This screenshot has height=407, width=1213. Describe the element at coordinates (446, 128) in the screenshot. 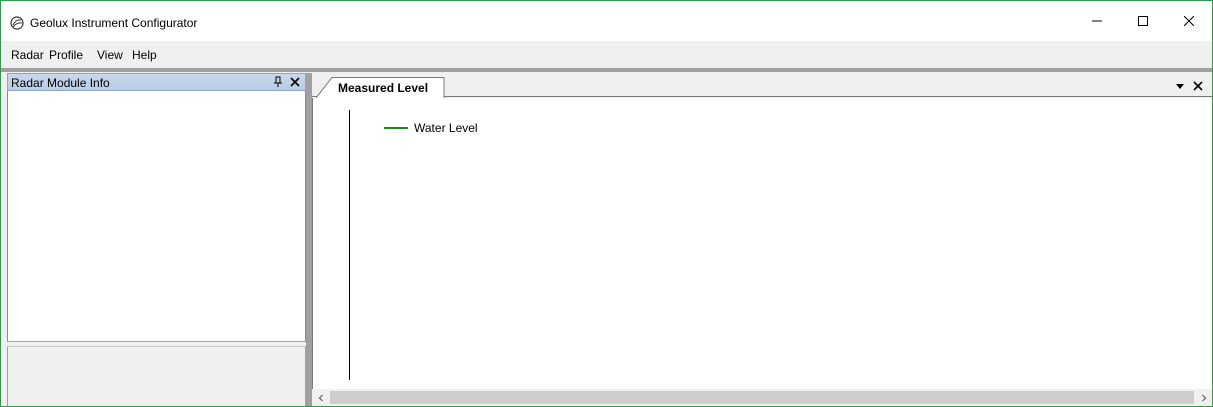

I see `legend-label-water-level: Water Level` at that location.